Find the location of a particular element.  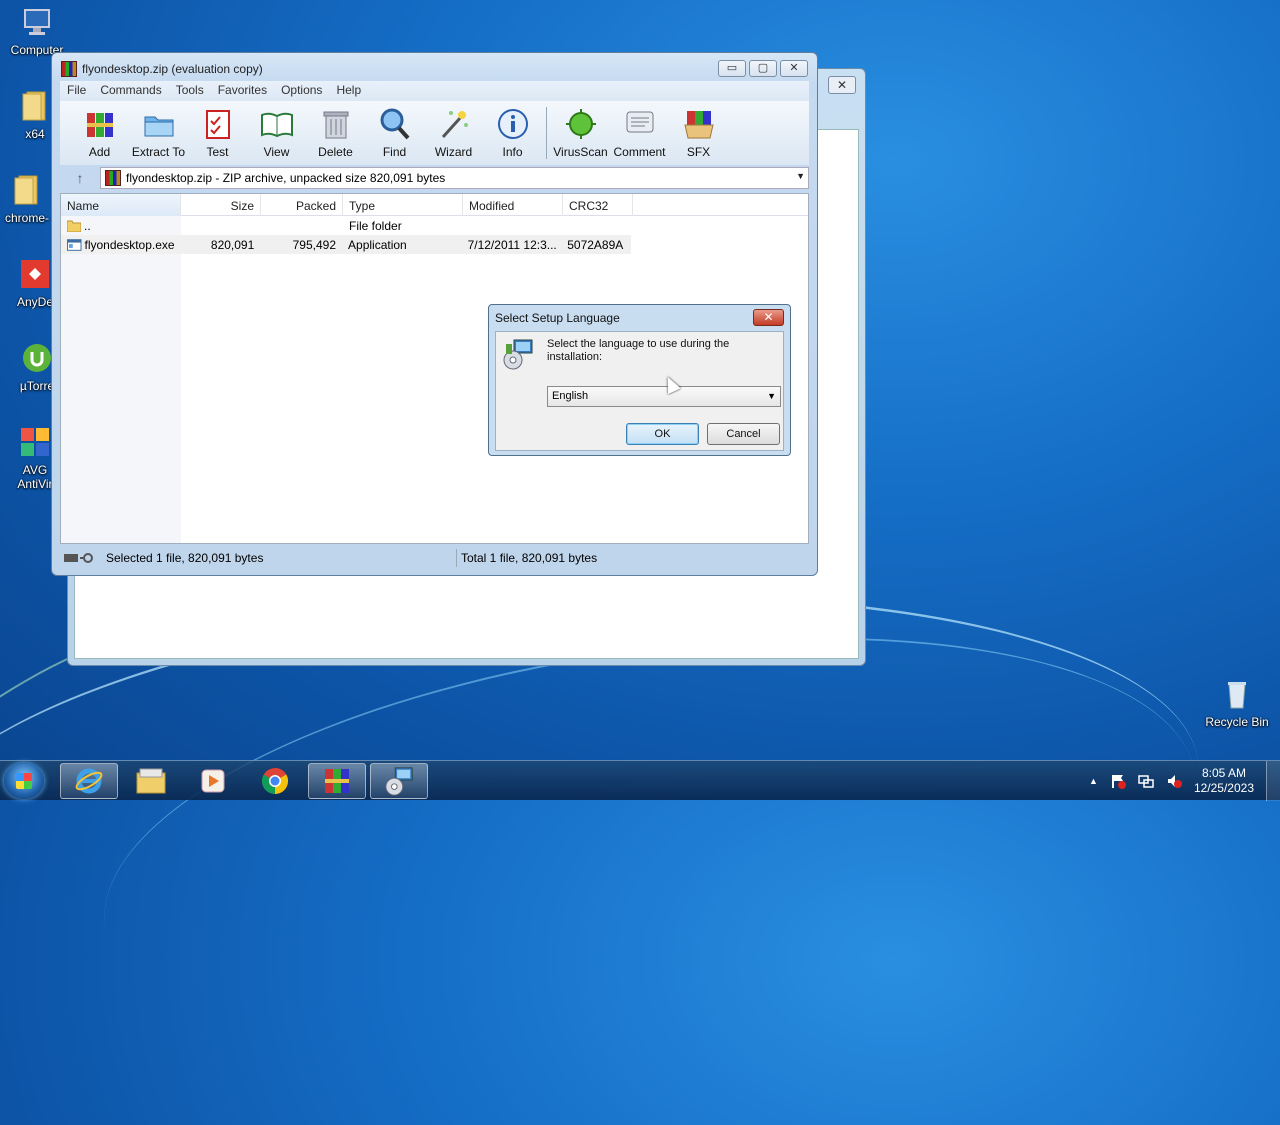

show-desktop-button is located at coordinates (1273, 781).